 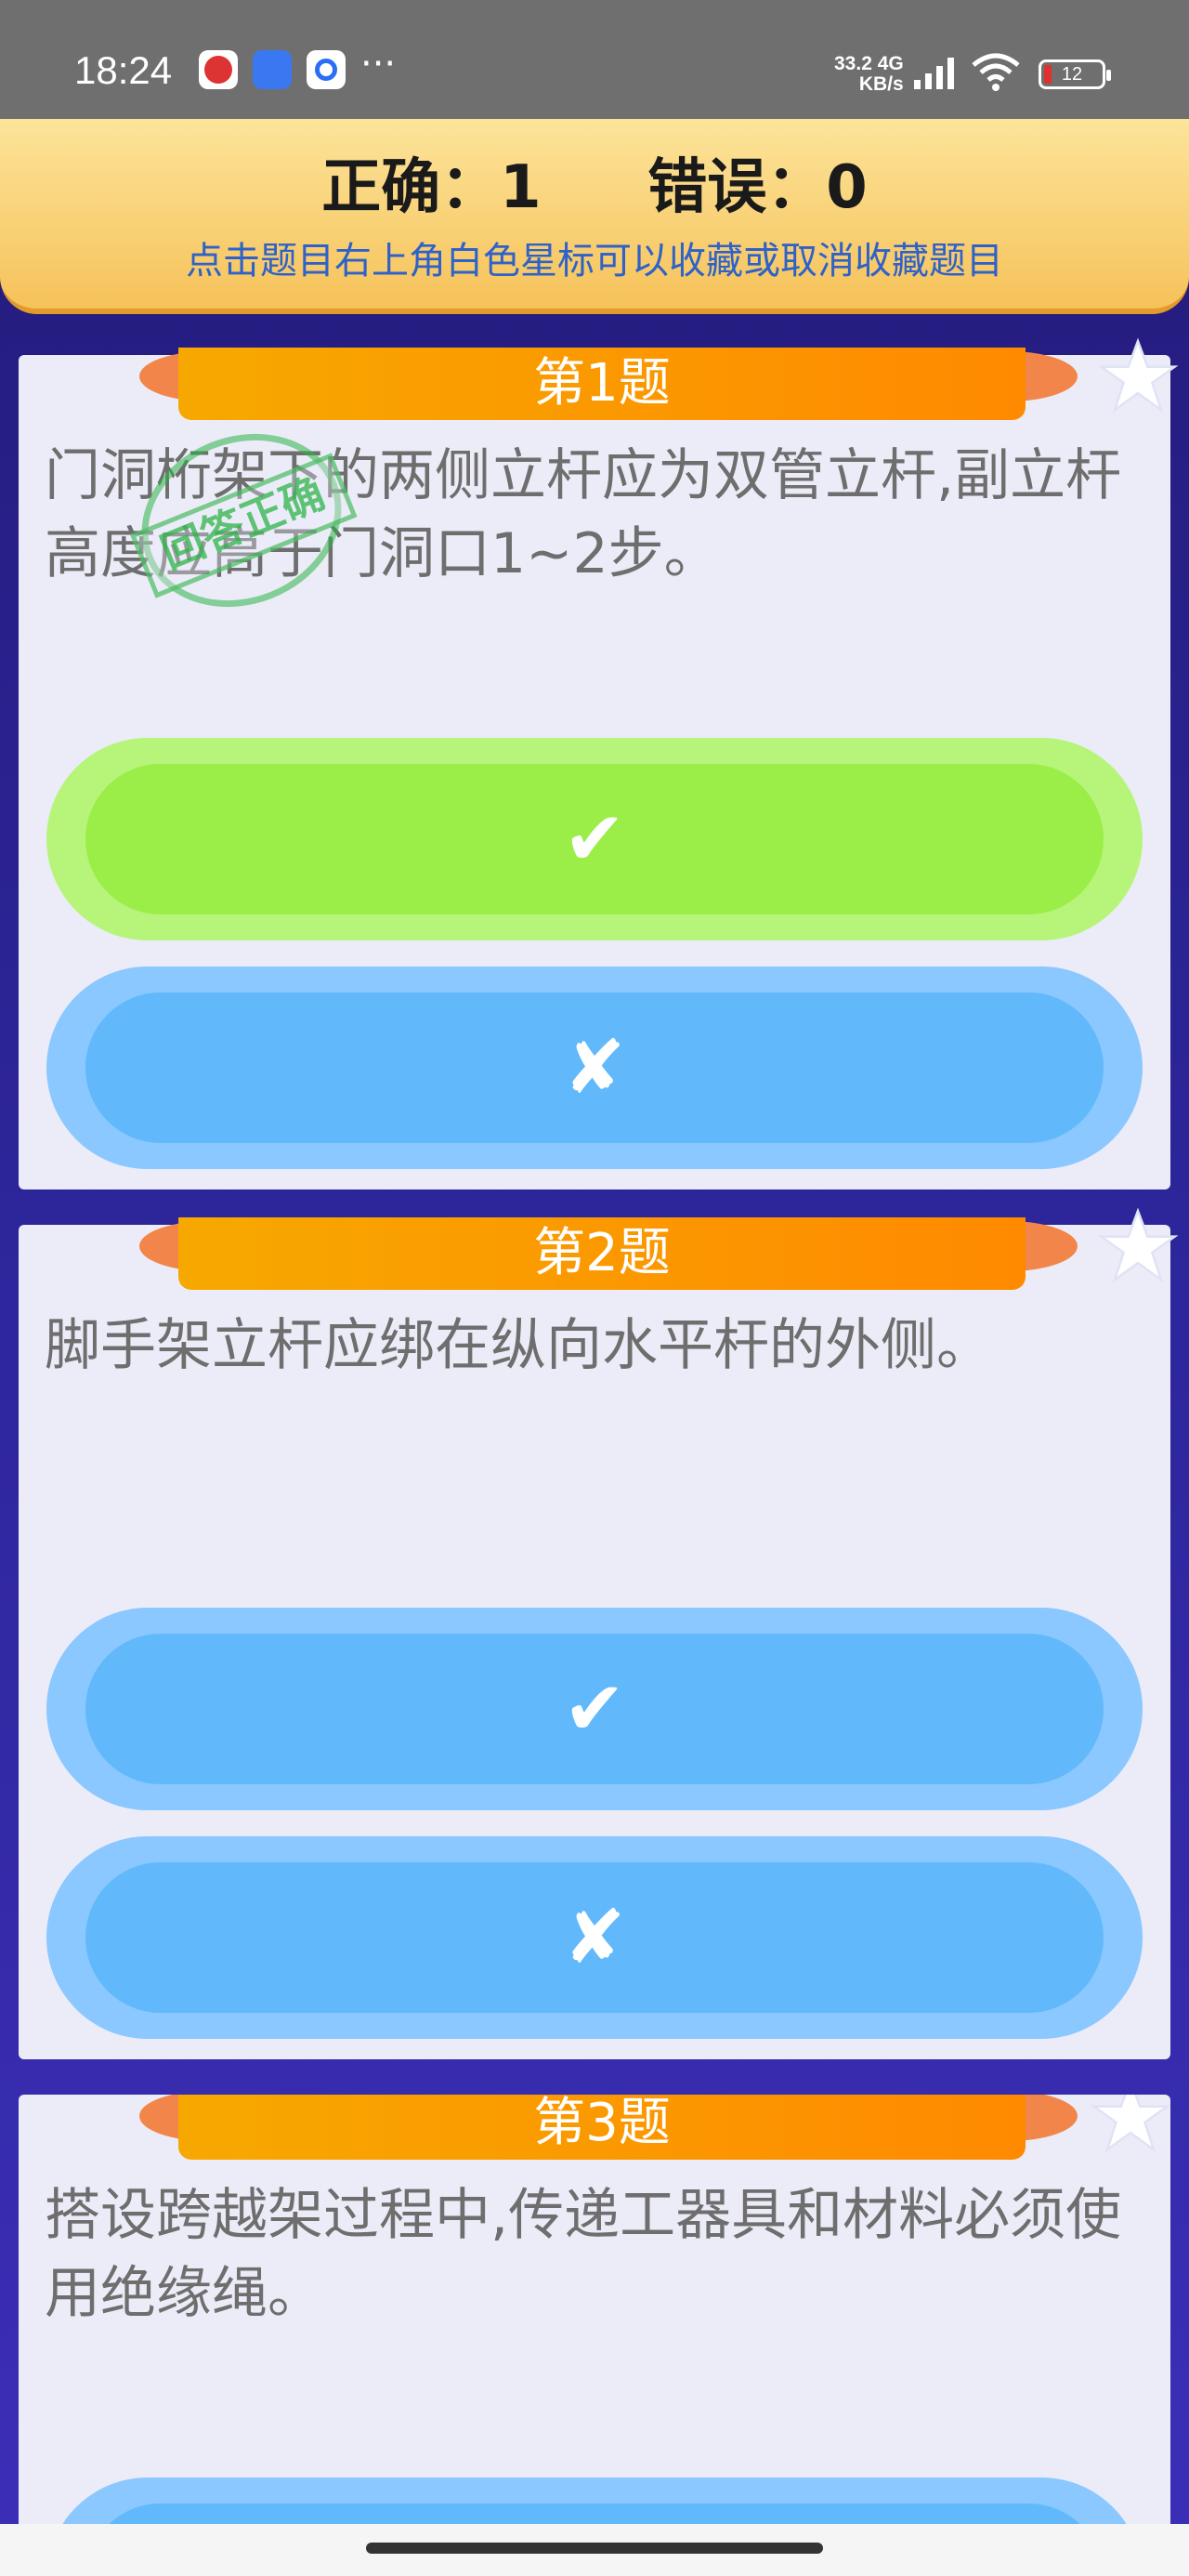 I want to click on question-title: 第3题, so click(x=602, y=2127).